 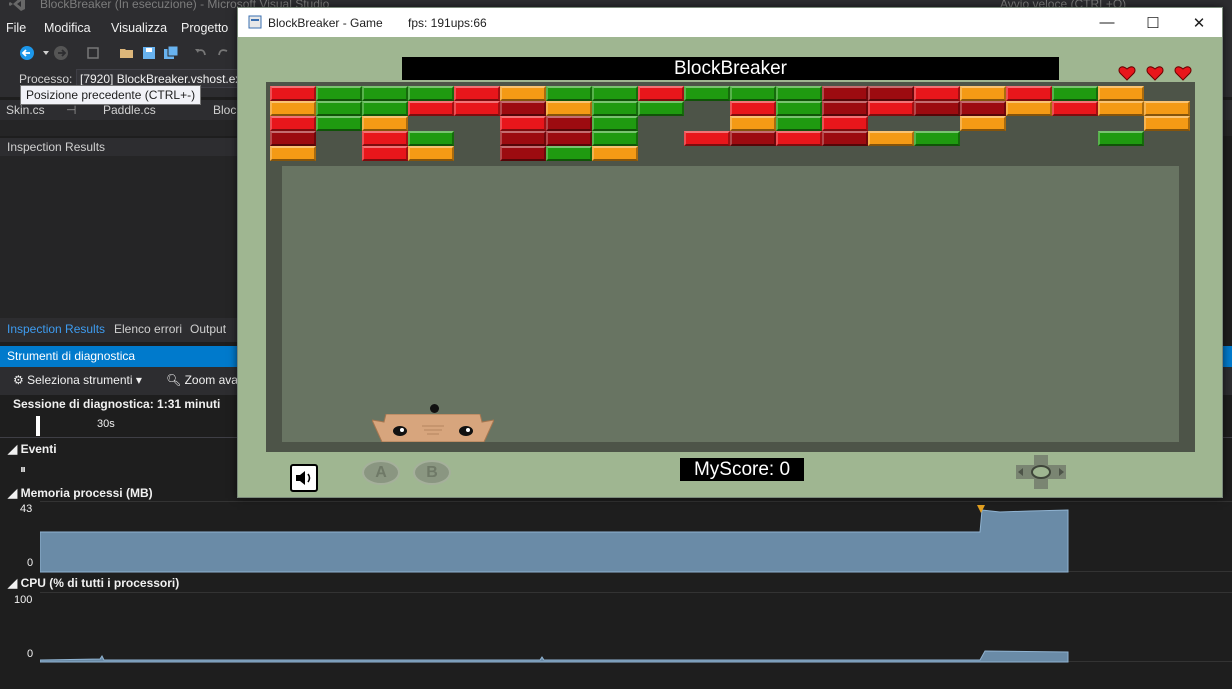 What do you see at coordinates (742, 469) in the screenshot?
I see `score-display: MyScore: 0` at bounding box center [742, 469].